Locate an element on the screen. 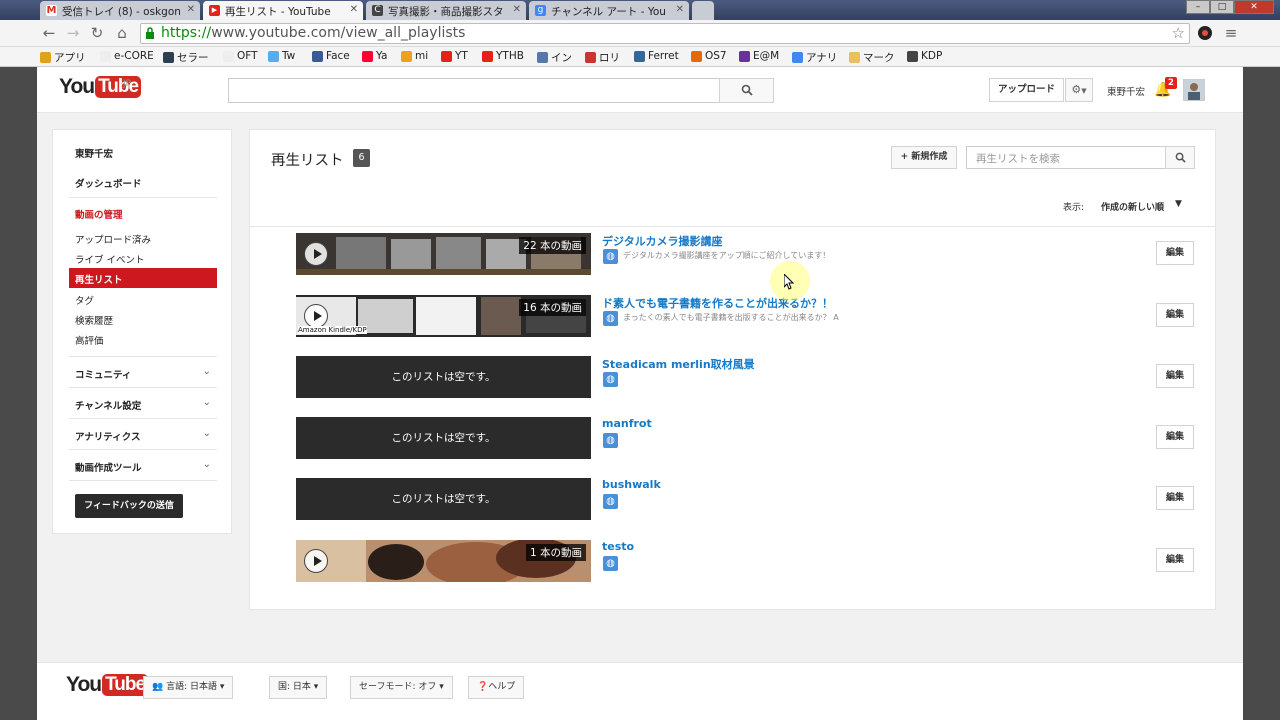 This screenshot has height=720, width=1280. avatar is located at coordinates (1194, 90).